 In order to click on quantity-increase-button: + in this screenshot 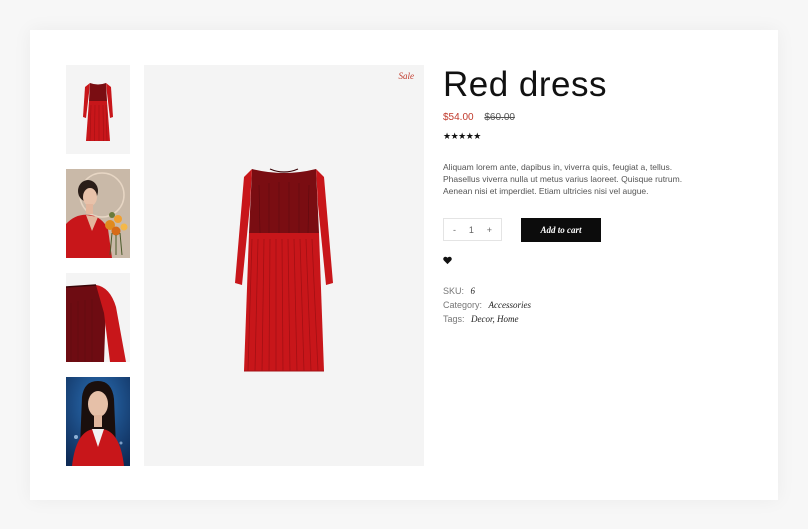, I will do `click(489, 230)`.